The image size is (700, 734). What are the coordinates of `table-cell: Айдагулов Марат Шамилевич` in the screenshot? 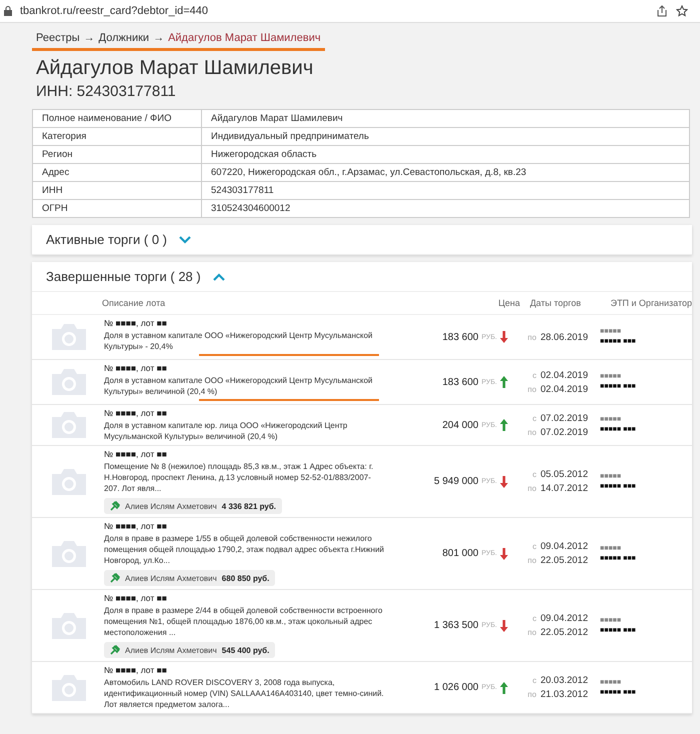 It's located at (446, 119).